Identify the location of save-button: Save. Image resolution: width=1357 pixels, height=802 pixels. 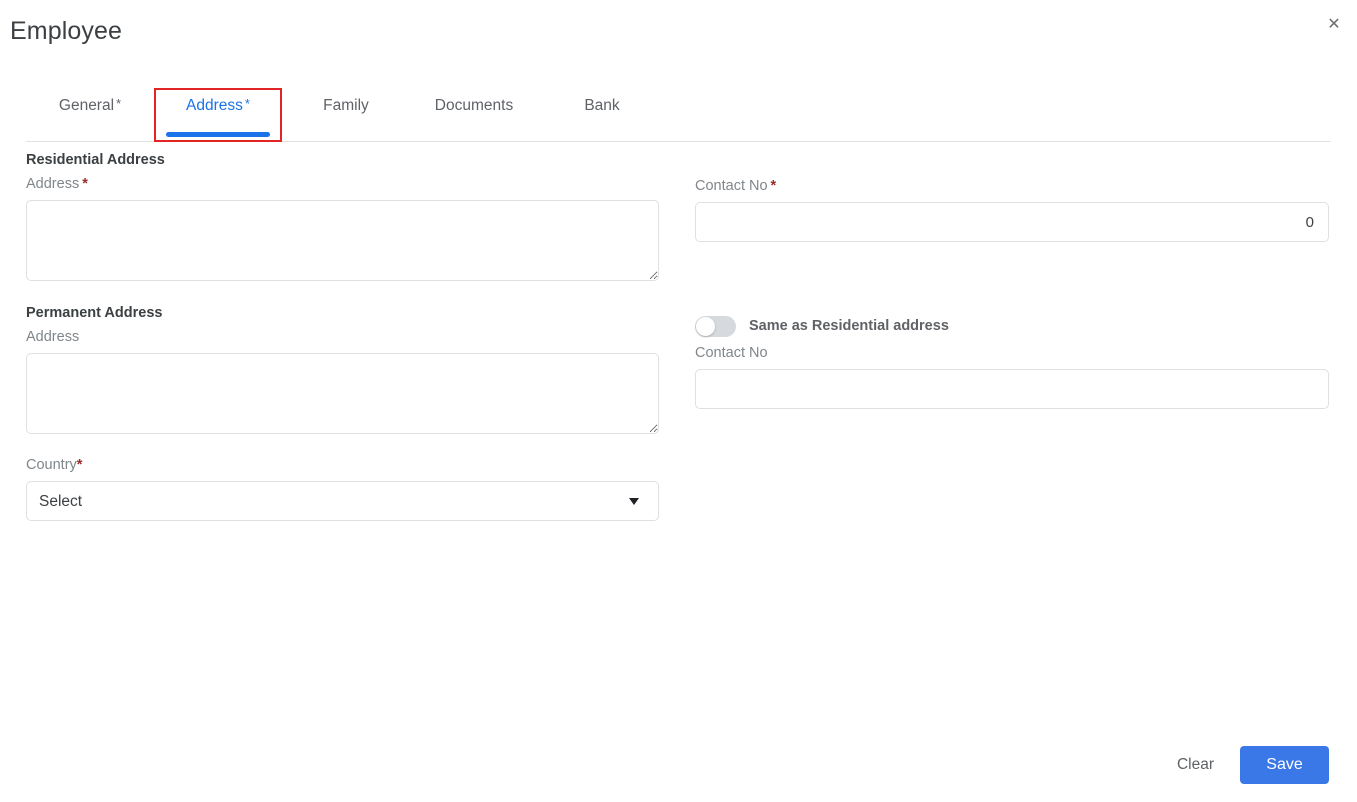
(1284, 765).